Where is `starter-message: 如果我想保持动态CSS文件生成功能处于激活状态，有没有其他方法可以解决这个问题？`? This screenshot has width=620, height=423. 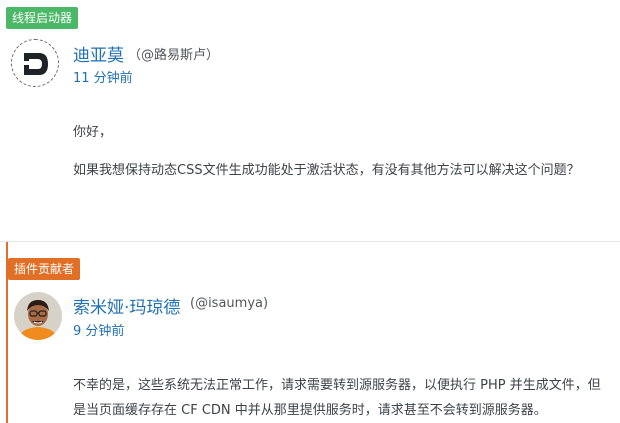
starter-message: 如果我想保持动态CSS文件生成功能处于激活状态，有没有其他方法可以解决这个问题？ is located at coordinates (326, 170).